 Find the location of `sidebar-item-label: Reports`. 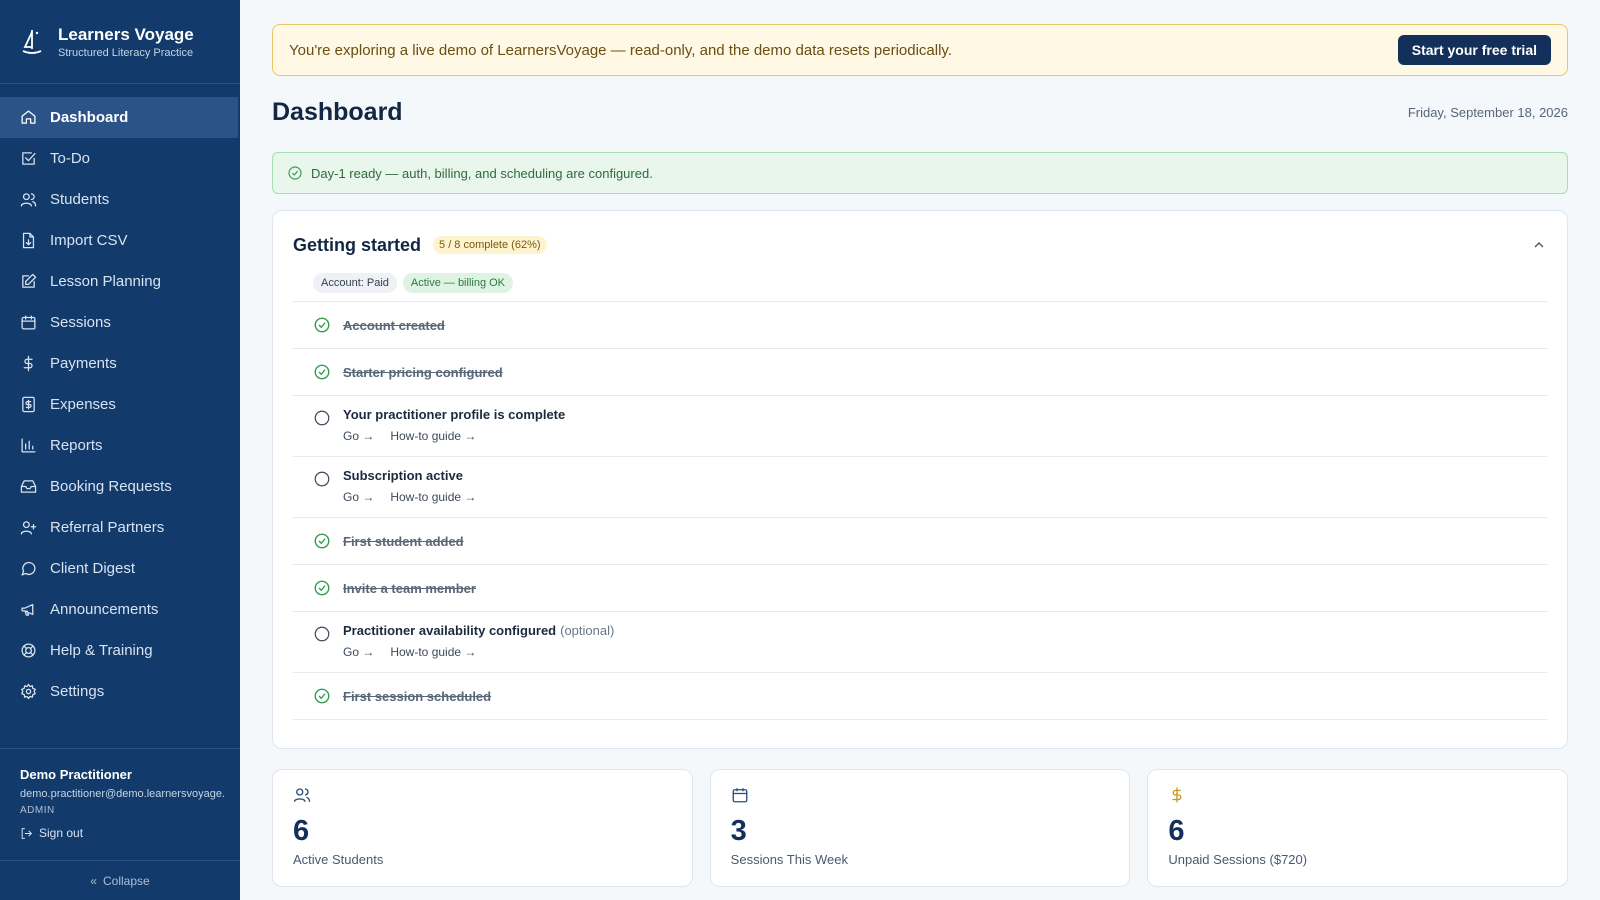

sidebar-item-label: Reports is located at coordinates (76, 445).